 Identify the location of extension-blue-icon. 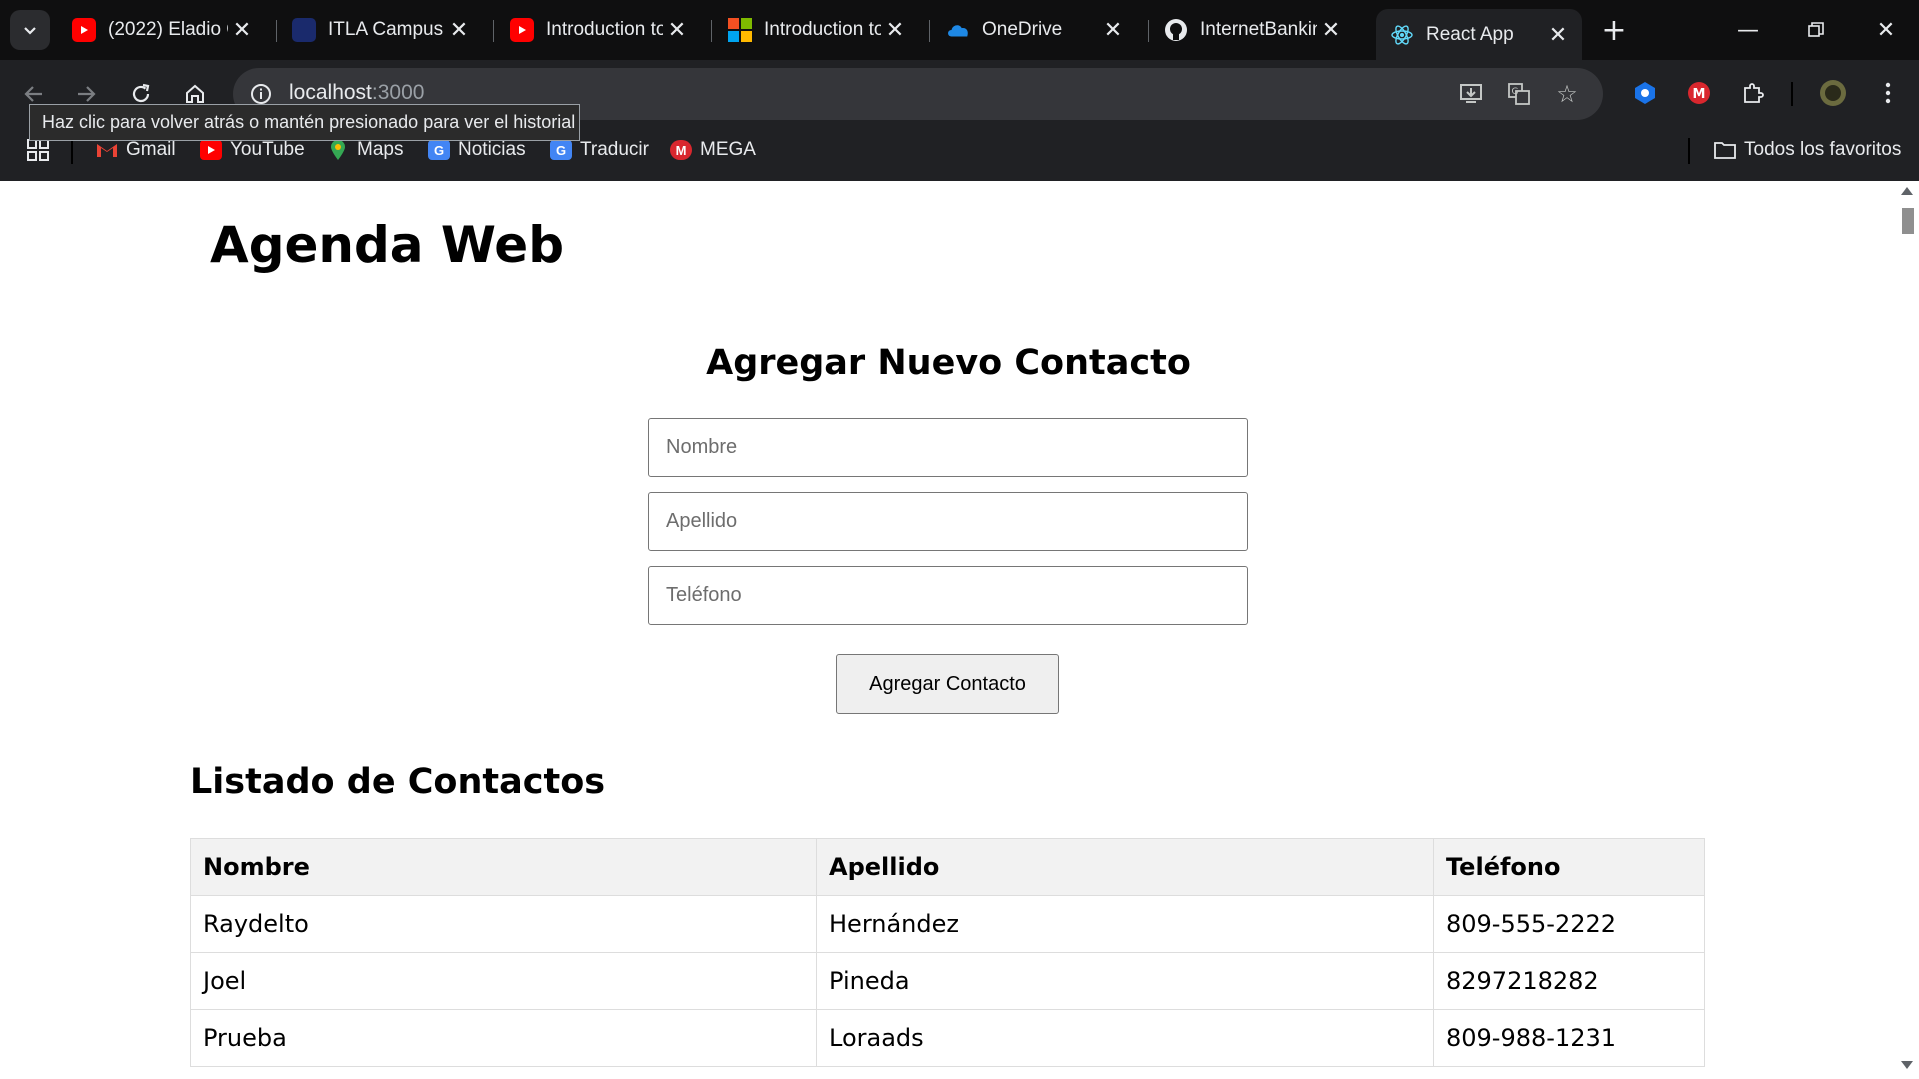
(1645, 93).